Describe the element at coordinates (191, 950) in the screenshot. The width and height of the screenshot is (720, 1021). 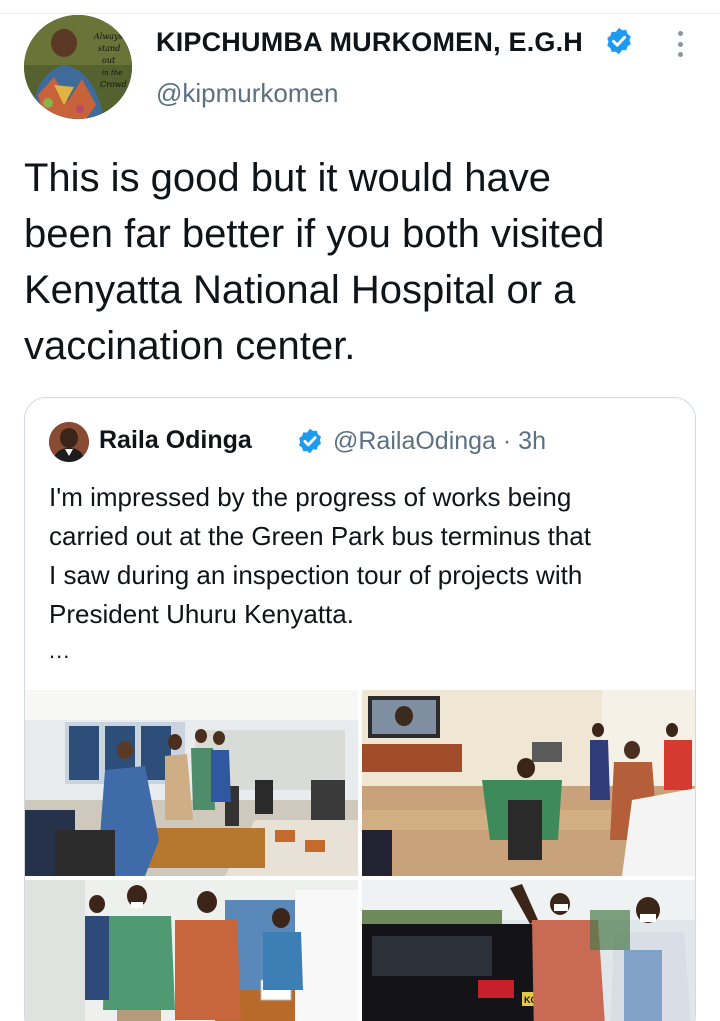
I see `photo-medical-room` at that location.